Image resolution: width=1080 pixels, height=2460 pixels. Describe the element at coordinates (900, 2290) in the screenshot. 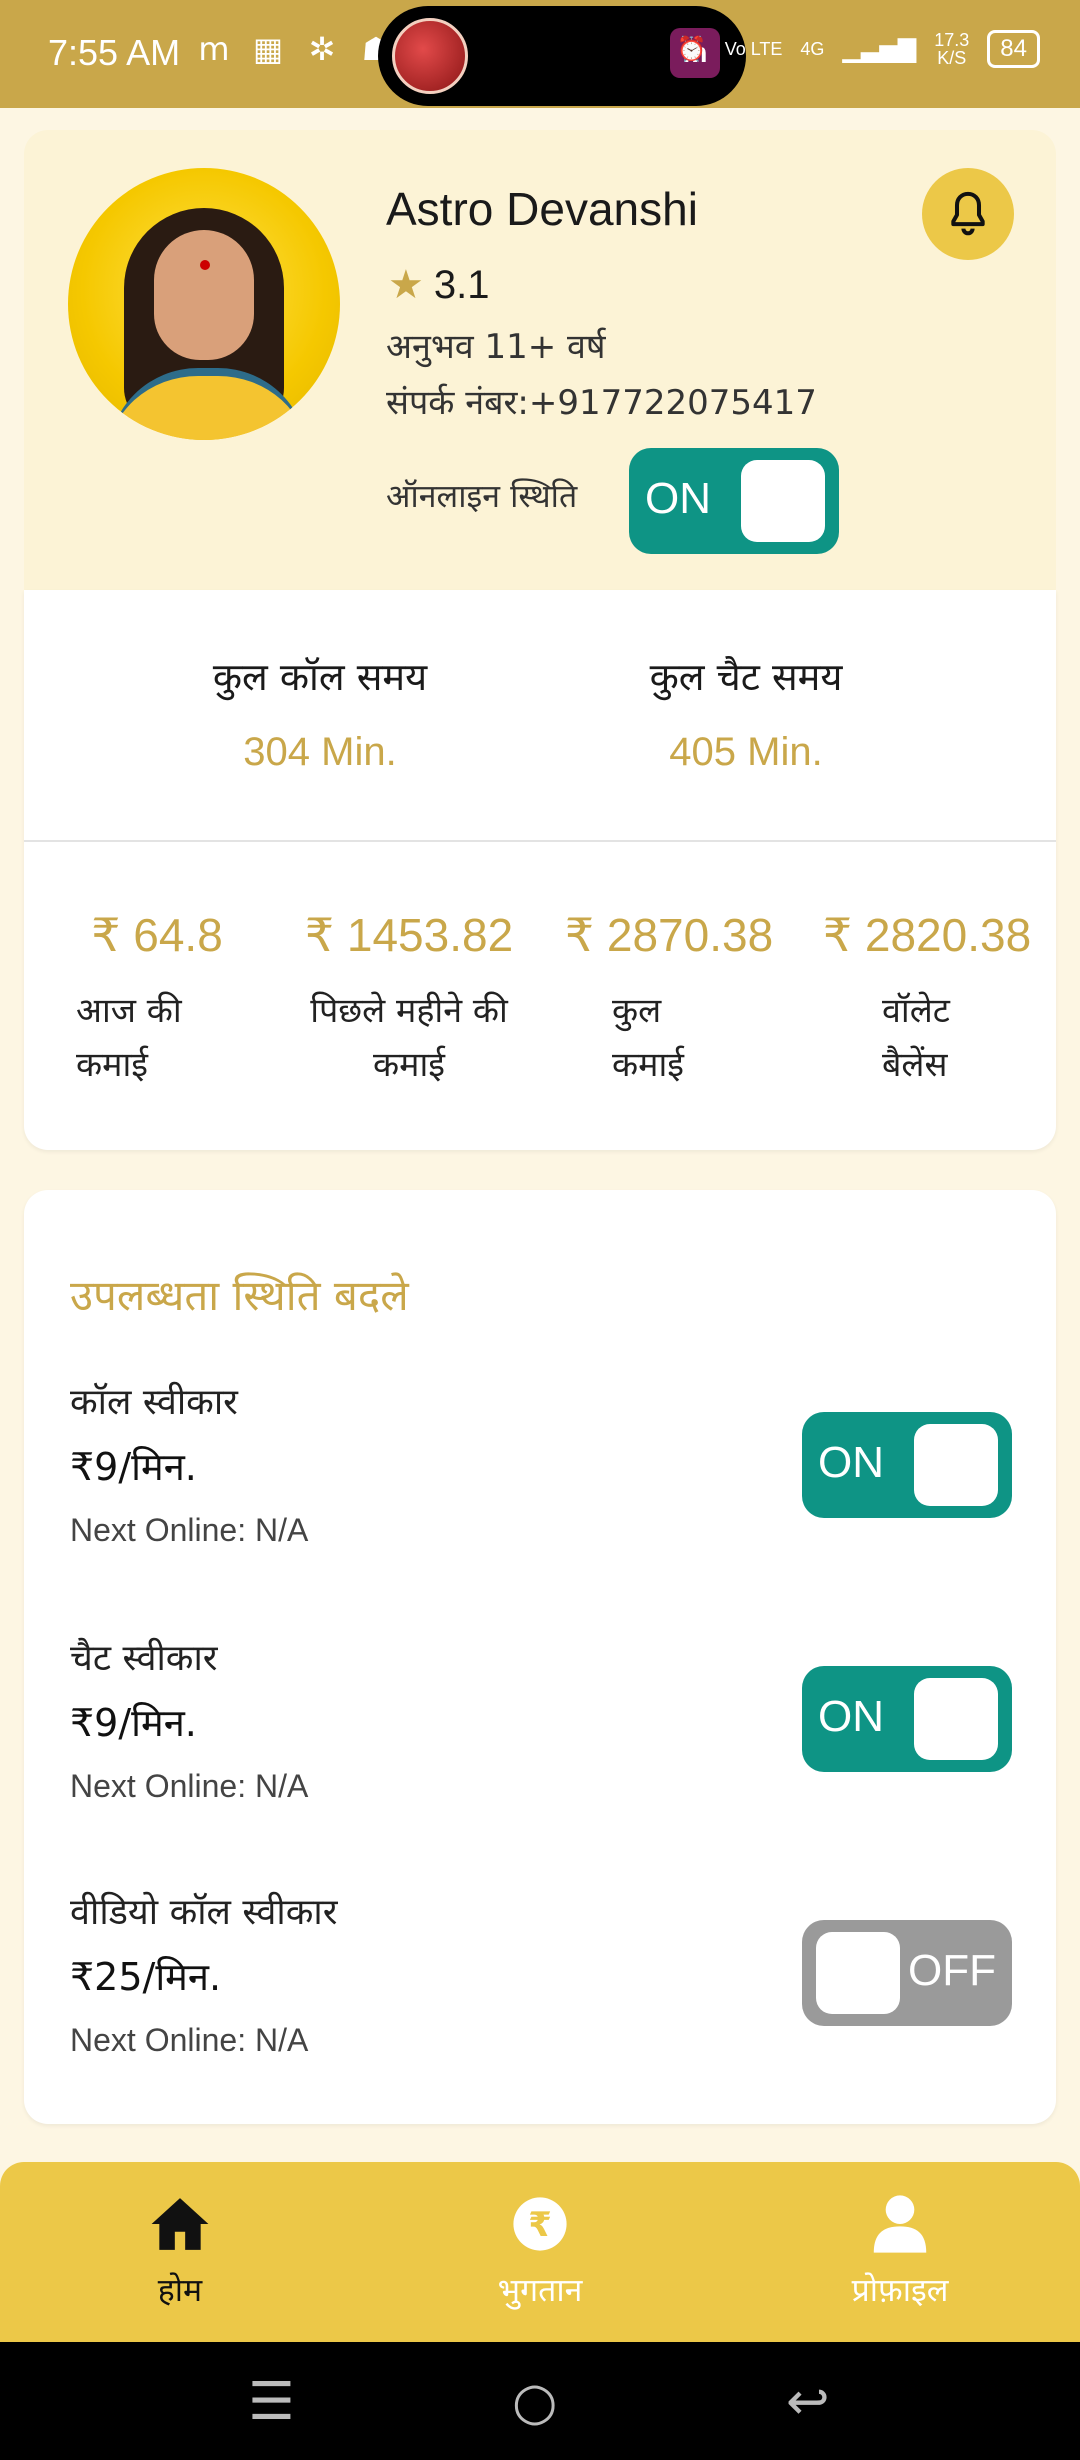

I see `nav-profile-label: प्रोफ़ाइल` at that location.